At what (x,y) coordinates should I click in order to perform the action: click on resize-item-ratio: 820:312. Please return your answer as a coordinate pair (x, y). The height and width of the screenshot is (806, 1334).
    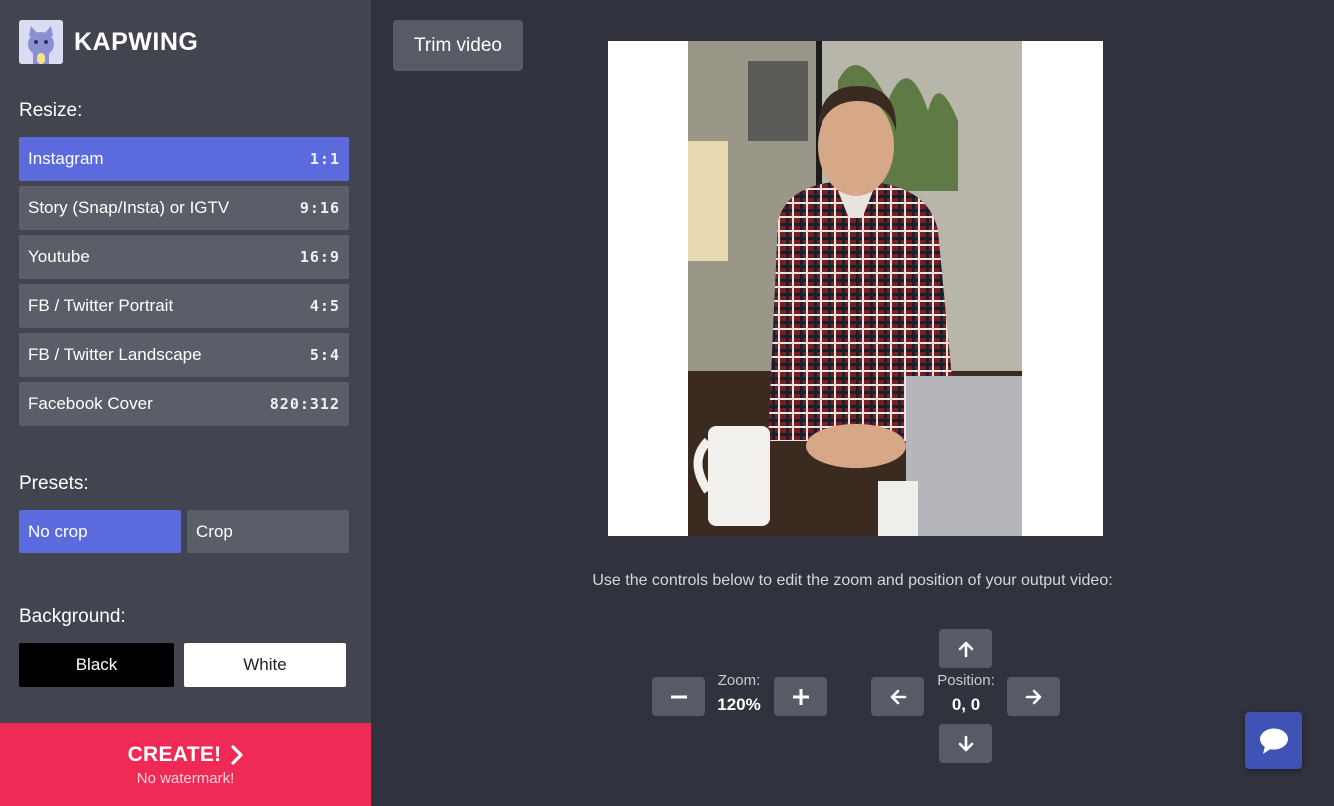
    Looking at the image, I should click on (304, 404).